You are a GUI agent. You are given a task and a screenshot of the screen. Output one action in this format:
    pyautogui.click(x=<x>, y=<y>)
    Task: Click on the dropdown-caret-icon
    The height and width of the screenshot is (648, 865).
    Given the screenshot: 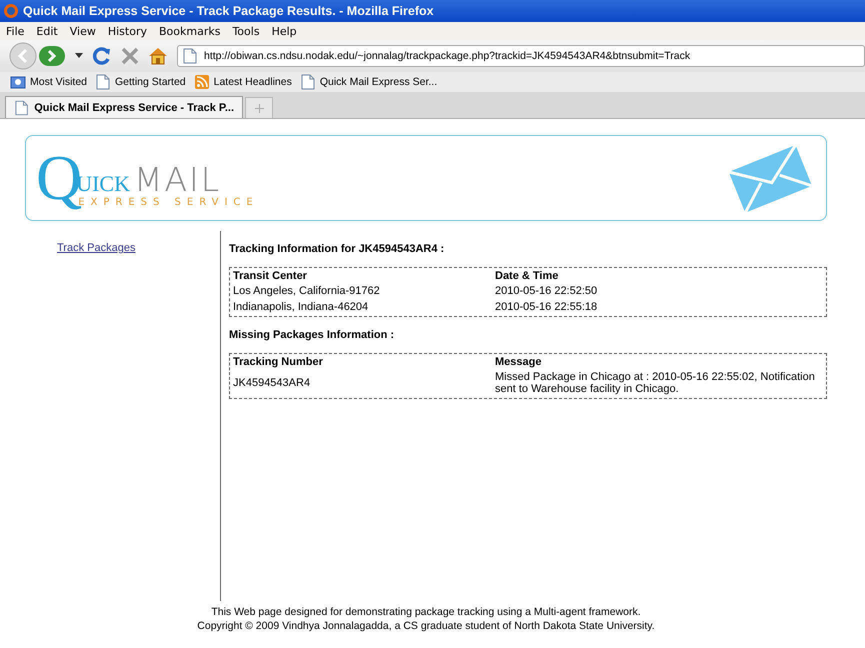 What is the action you would take?
    pyautogui.click(x=79, y=56)
    